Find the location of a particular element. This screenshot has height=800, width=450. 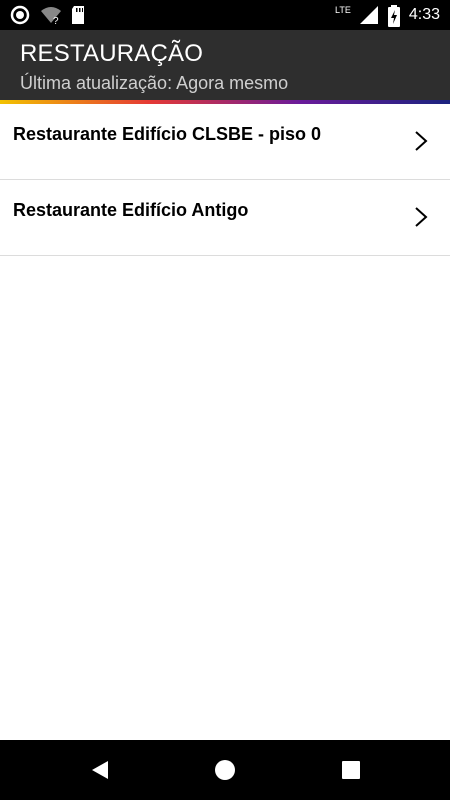

list-item-restaurant-antigo: Restaurante Edifício Antigo is located at coordinates (225, 218).